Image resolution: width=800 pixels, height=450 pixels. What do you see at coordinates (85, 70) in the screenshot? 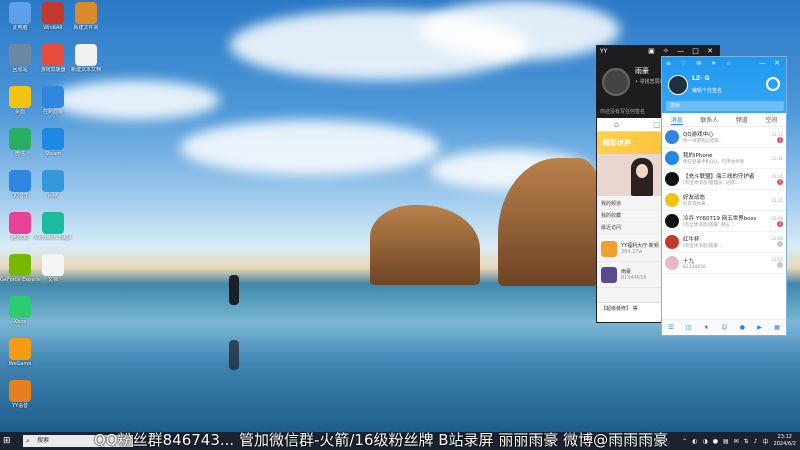
I see `desktop-icon-label: 新建文本文档` at bounding box center [85, 70].